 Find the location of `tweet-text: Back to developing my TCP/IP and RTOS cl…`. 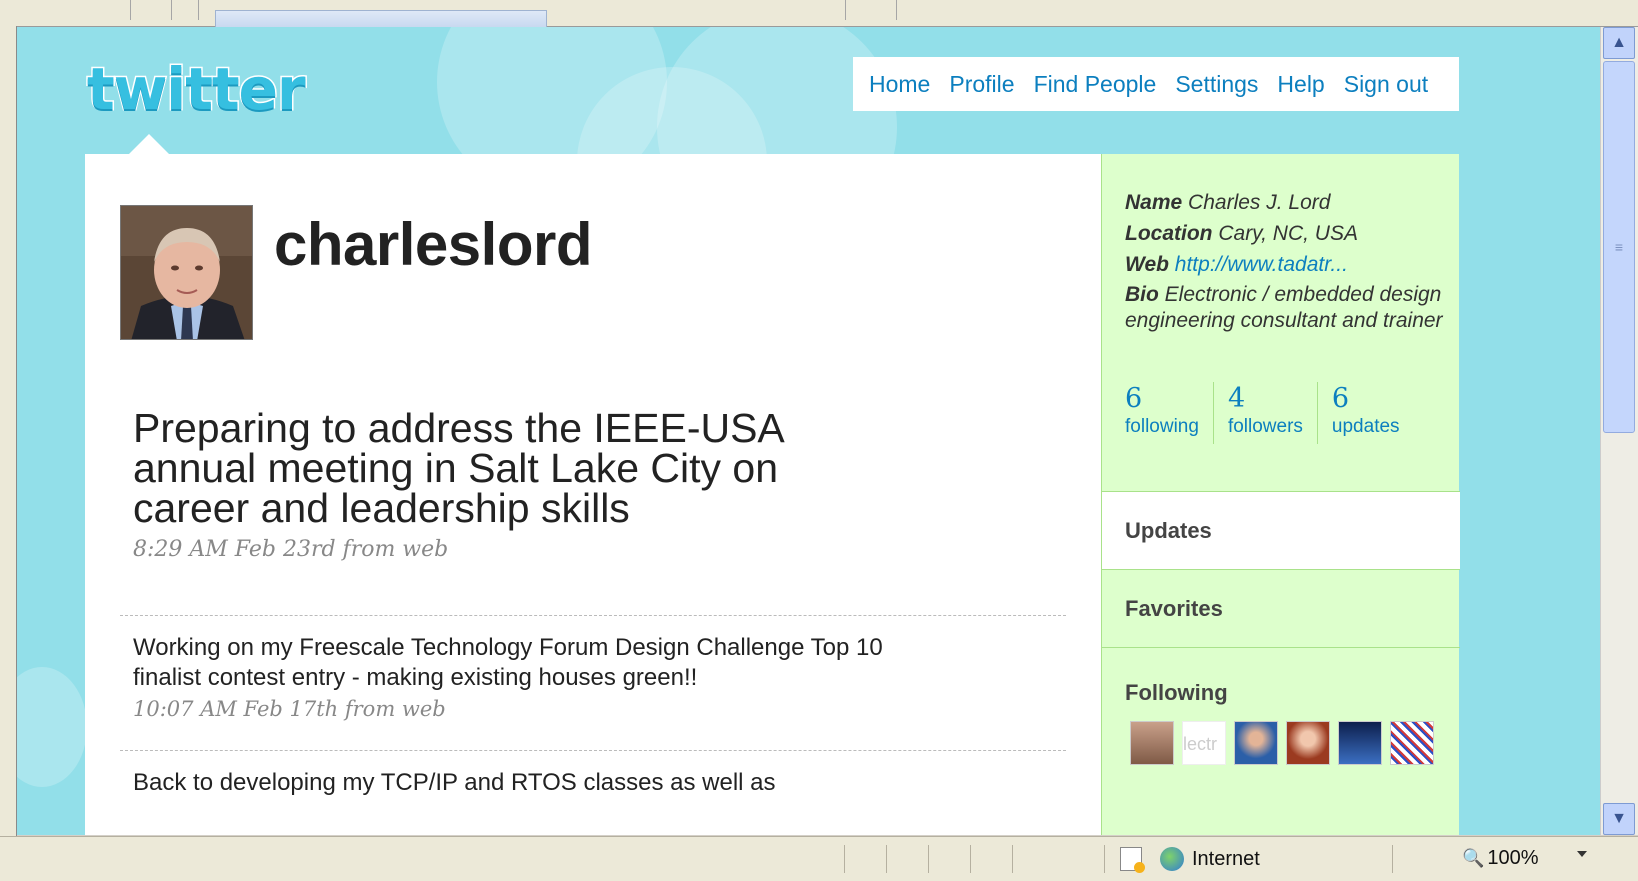

tweet-text: Back to developing my TCP/IP and RTOS cl… is located at coordinates (454, 782).